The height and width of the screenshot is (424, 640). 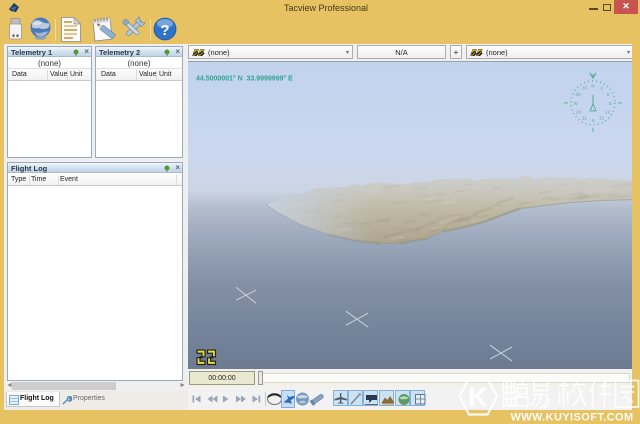 I want to click on svg-text: W, so click(x=575, y=103).